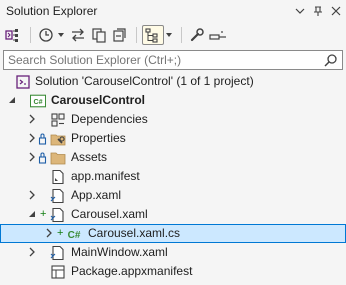 Image resolution: width=346 pixels, height=285 pixels. What do you see at coordinates (173, 214) in the screenshot?
I see `tree-item-carousel-xaml: + Carousel.xaml` at bounding box center [173, 214].